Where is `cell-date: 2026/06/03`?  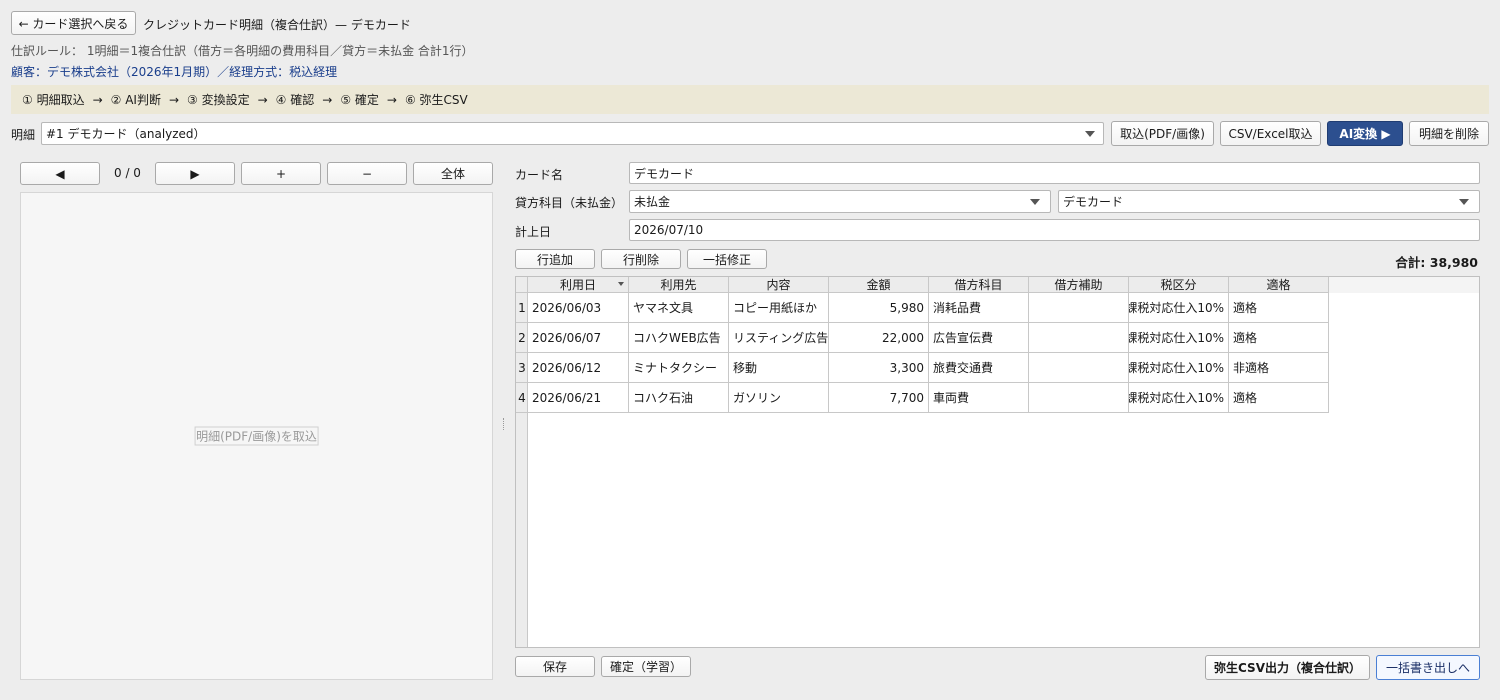
cell-date: 2026/06/03 is located at coordinates (578, 308).